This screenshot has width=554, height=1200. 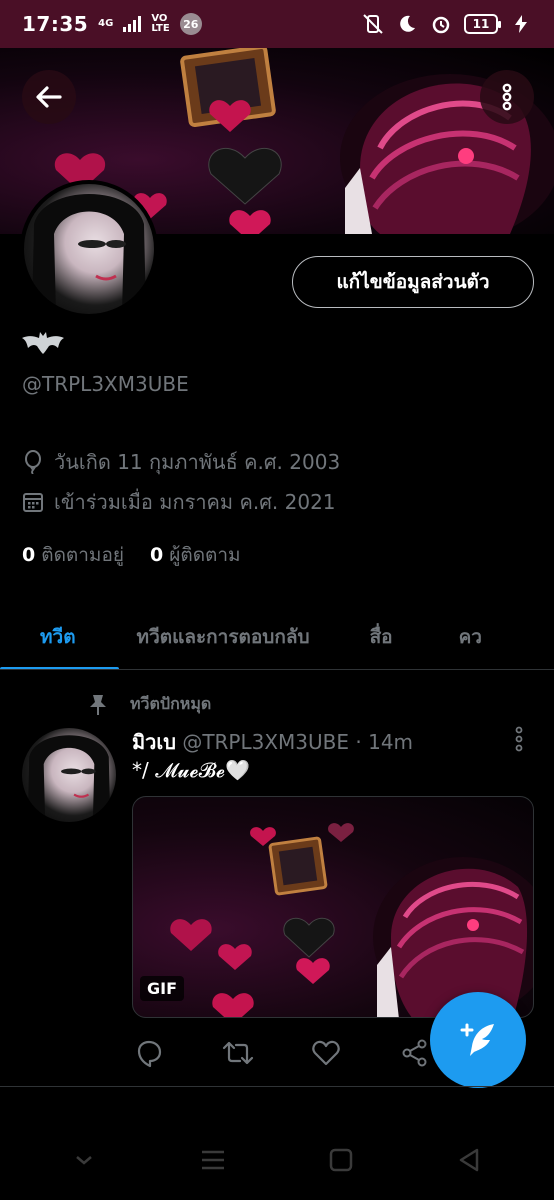 I want to click on pin-icon, so click(x=98, y=704).